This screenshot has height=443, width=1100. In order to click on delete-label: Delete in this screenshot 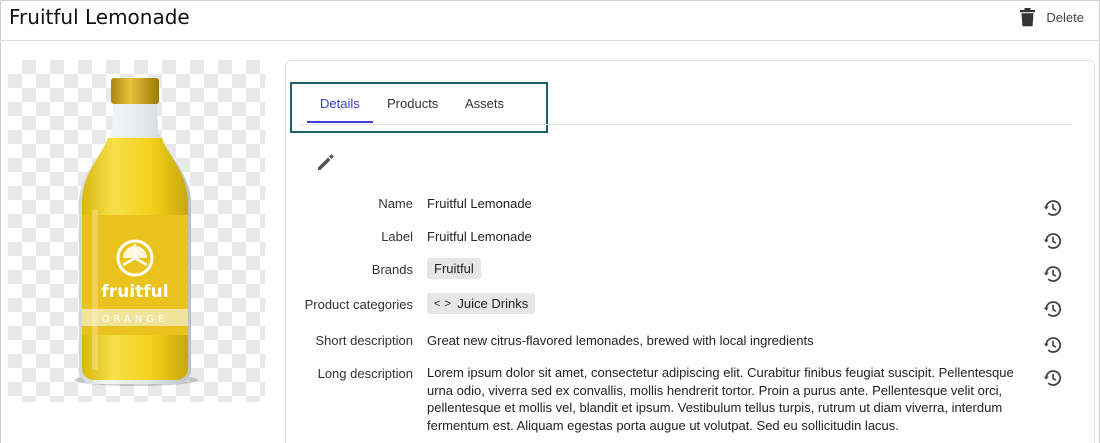, I will do `click(1065, 17)`.